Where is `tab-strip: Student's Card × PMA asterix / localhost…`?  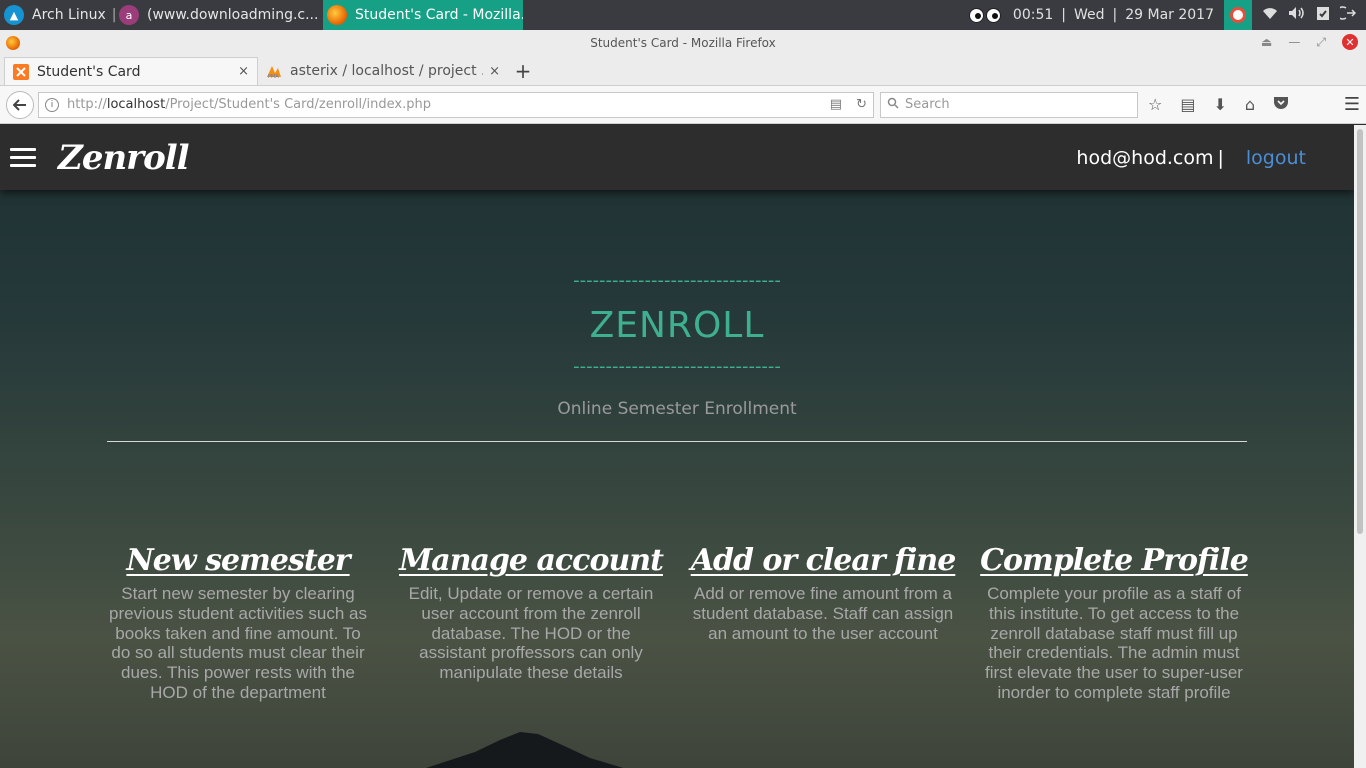
tab-strip: Student's Card × PMA asterix / localhost… is located at coordinates (683, 71).